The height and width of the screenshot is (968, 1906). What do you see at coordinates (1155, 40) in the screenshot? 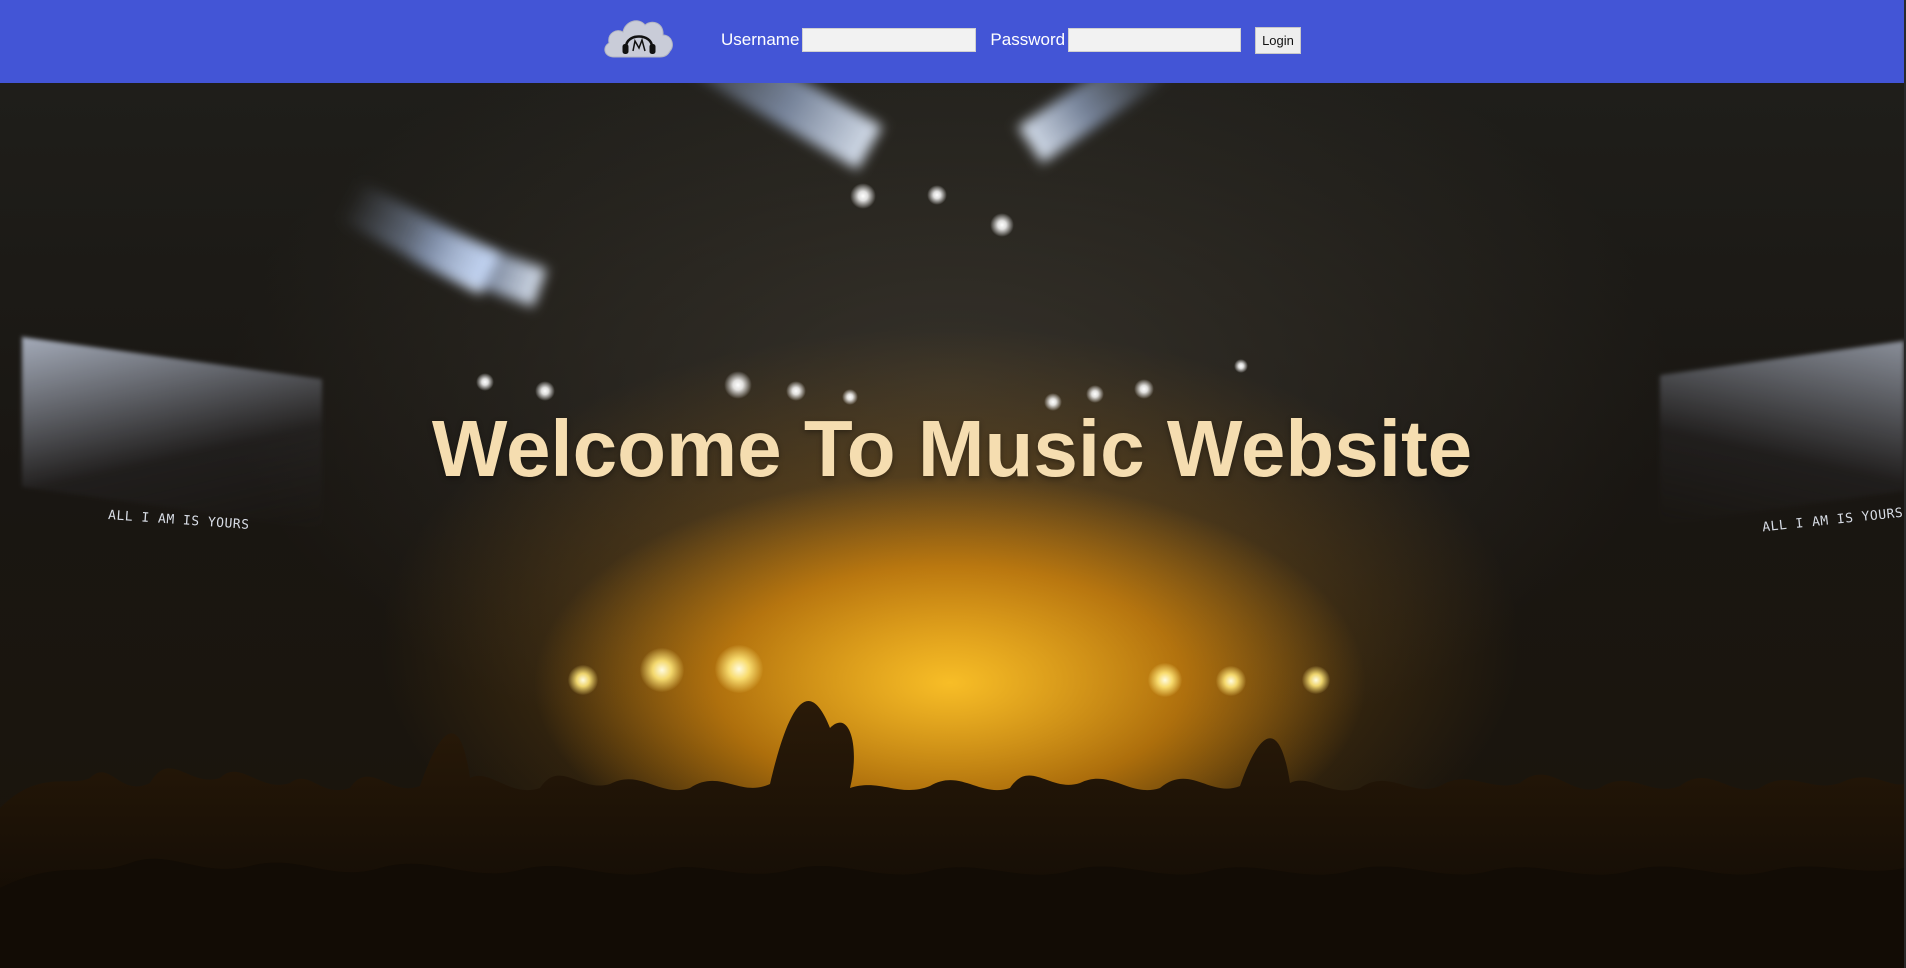
I see `password-input` at bounding box center [1155, 40].